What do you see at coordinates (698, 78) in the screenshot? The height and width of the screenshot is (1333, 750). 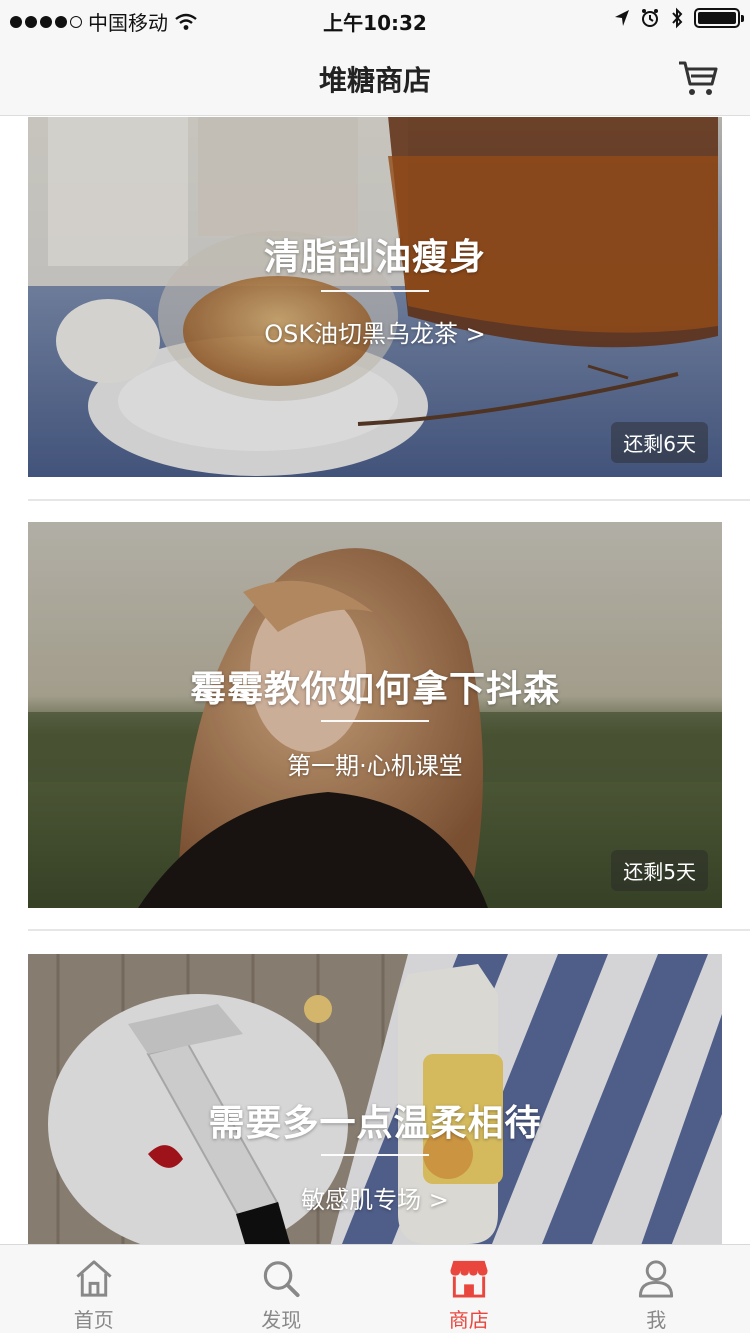 I see `cart-icon` at bounding box center [698, 78].